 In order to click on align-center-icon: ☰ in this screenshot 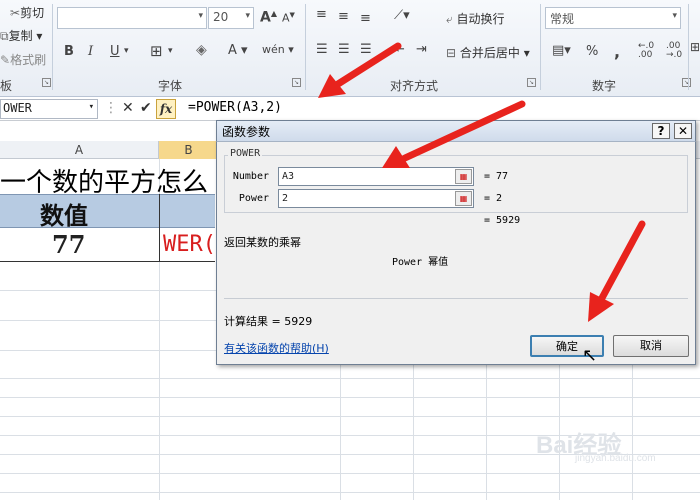, I will do `click(344, 49)`.